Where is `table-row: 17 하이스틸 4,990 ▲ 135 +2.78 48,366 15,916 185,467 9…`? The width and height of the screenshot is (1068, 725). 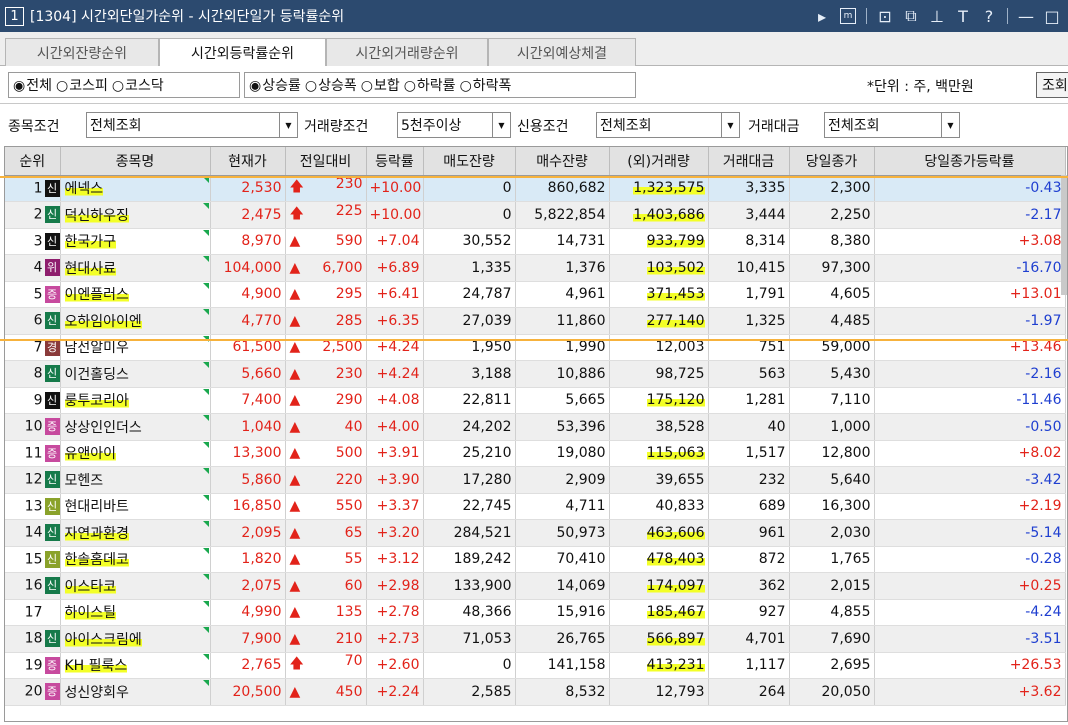
table-row: 17 하이스틸 4,990 ▲ 135 +2.78 48,366 15,916 185,467 9… is located at coordinates (535, 612).